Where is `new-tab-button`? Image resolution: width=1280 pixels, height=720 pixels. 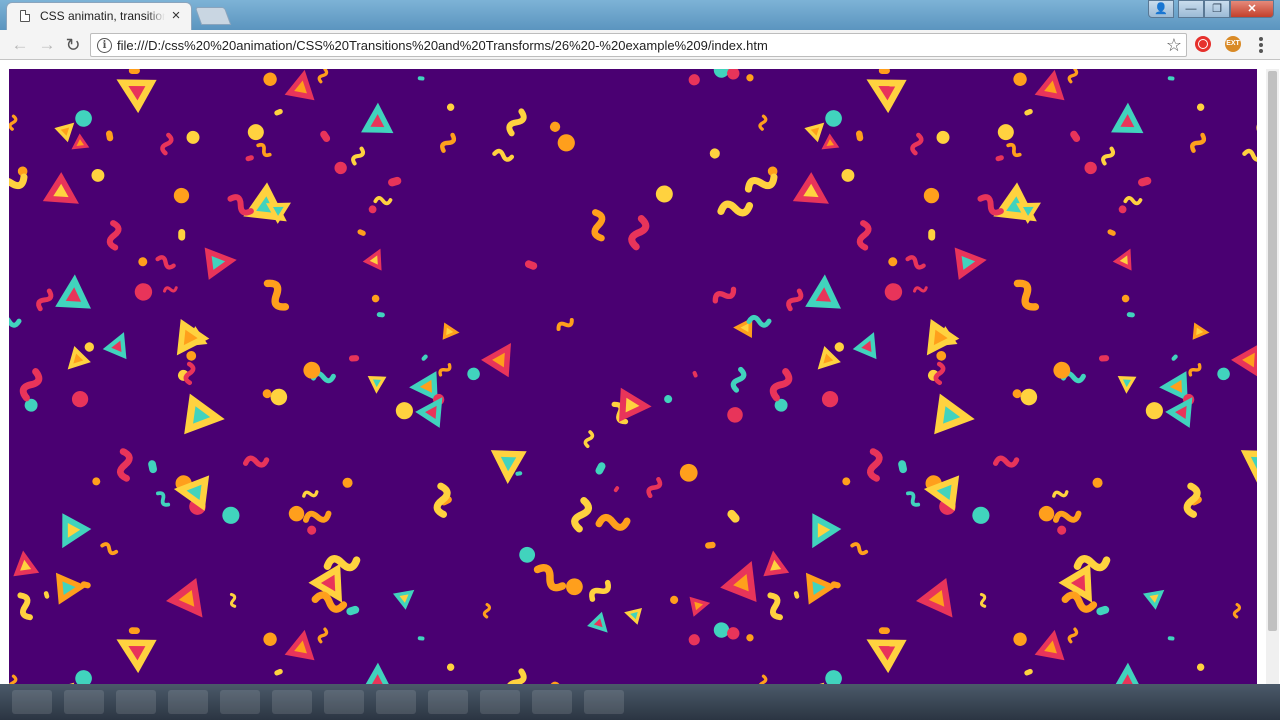
new-tab-button is located at coordinates (213, 16).